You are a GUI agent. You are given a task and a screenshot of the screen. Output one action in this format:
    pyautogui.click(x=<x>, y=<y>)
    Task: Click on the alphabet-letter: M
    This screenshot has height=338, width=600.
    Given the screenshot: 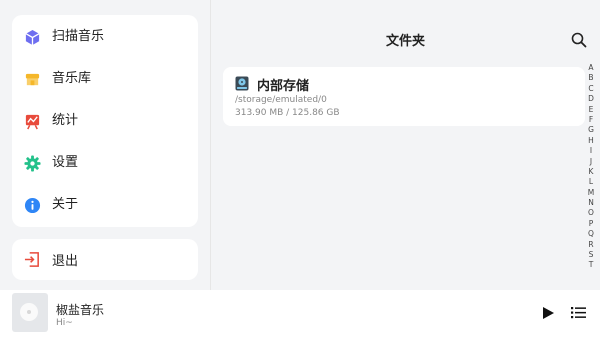 What is the action you would take?
    pyautogui.click(x=591, y=193)
    